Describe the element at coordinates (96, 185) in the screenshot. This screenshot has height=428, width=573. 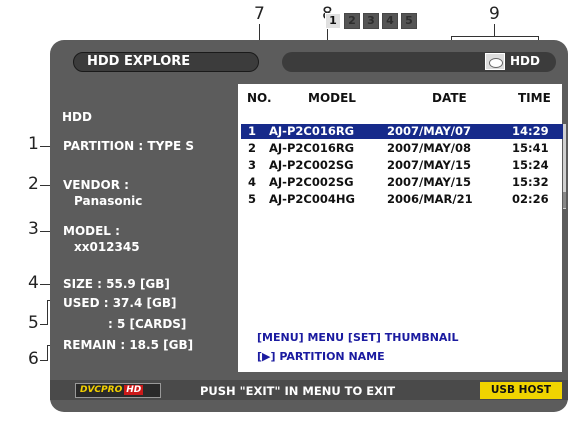
I see `vendor-label: VENDOR :` at that location.